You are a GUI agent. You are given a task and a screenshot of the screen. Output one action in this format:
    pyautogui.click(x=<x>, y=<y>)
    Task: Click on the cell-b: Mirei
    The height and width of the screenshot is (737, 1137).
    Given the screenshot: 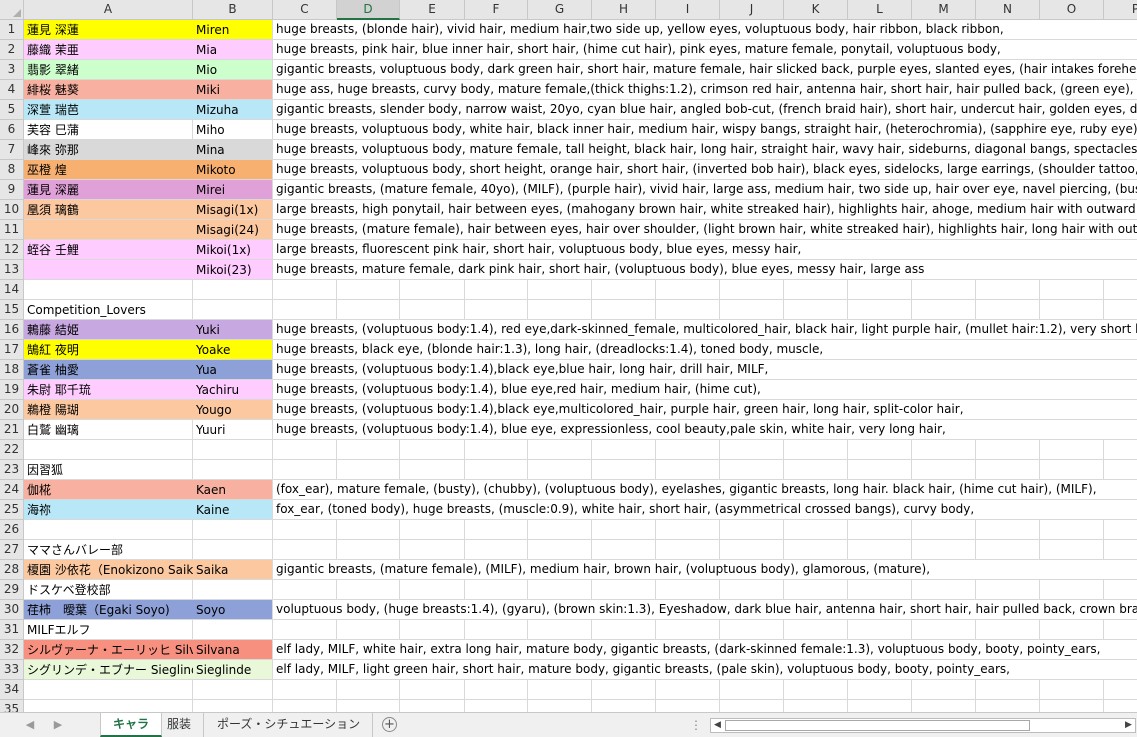 What is the action you would take?
    pyautogui.click(x=233, y=190)
    